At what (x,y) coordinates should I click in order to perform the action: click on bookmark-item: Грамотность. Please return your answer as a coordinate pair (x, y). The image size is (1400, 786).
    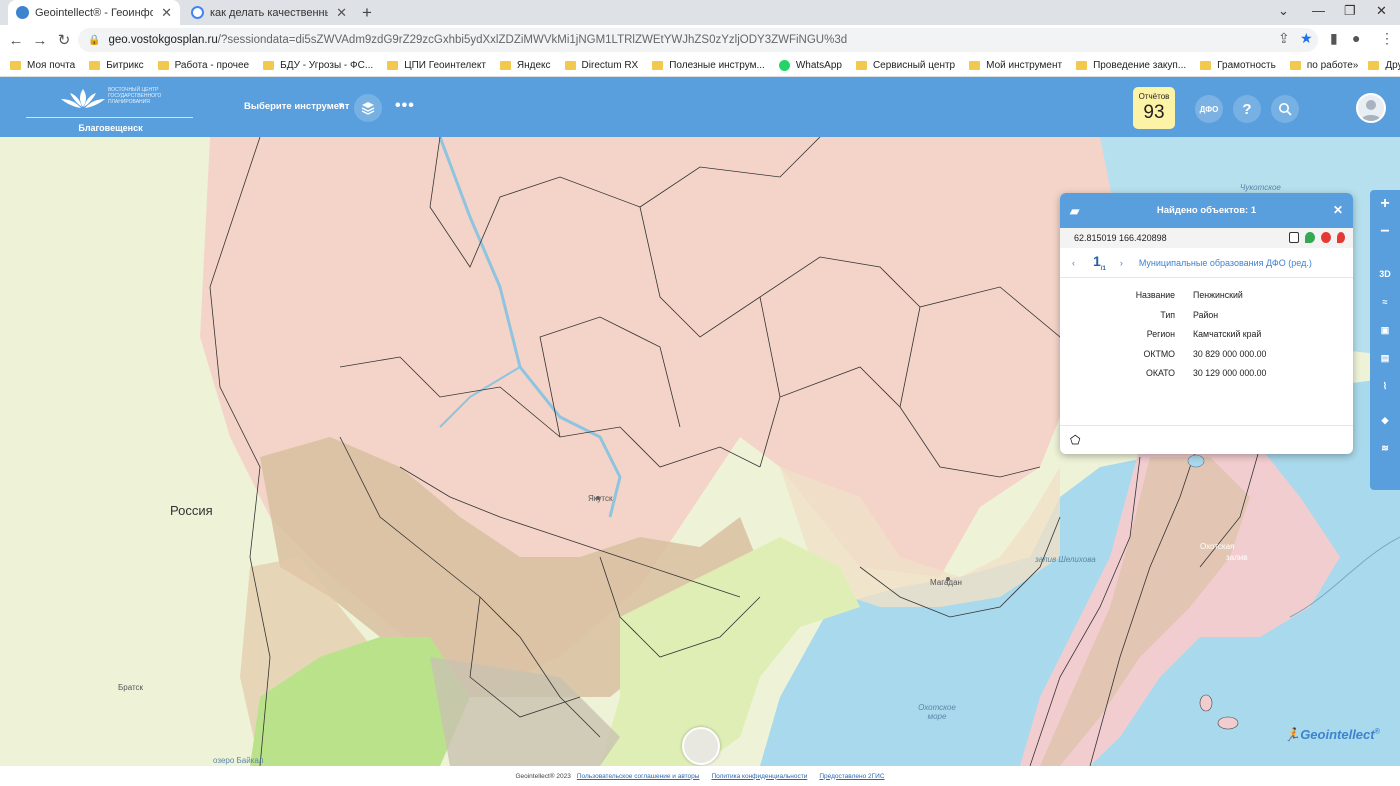
    Looking at the image, I should click on (1238, 65).